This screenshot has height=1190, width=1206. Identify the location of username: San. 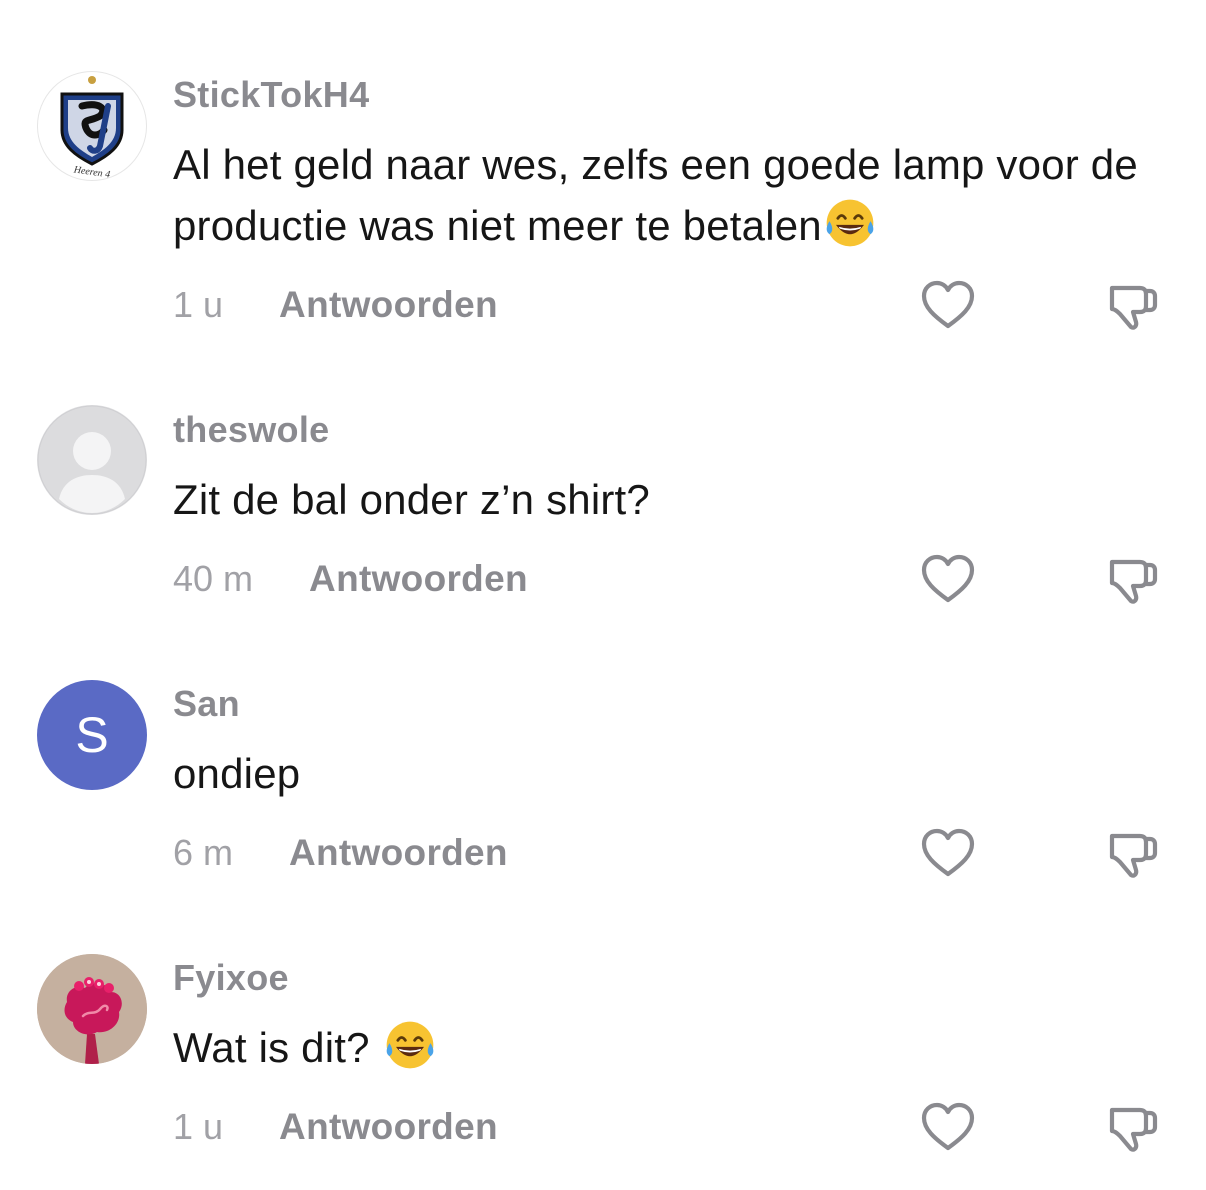
(206, 704).